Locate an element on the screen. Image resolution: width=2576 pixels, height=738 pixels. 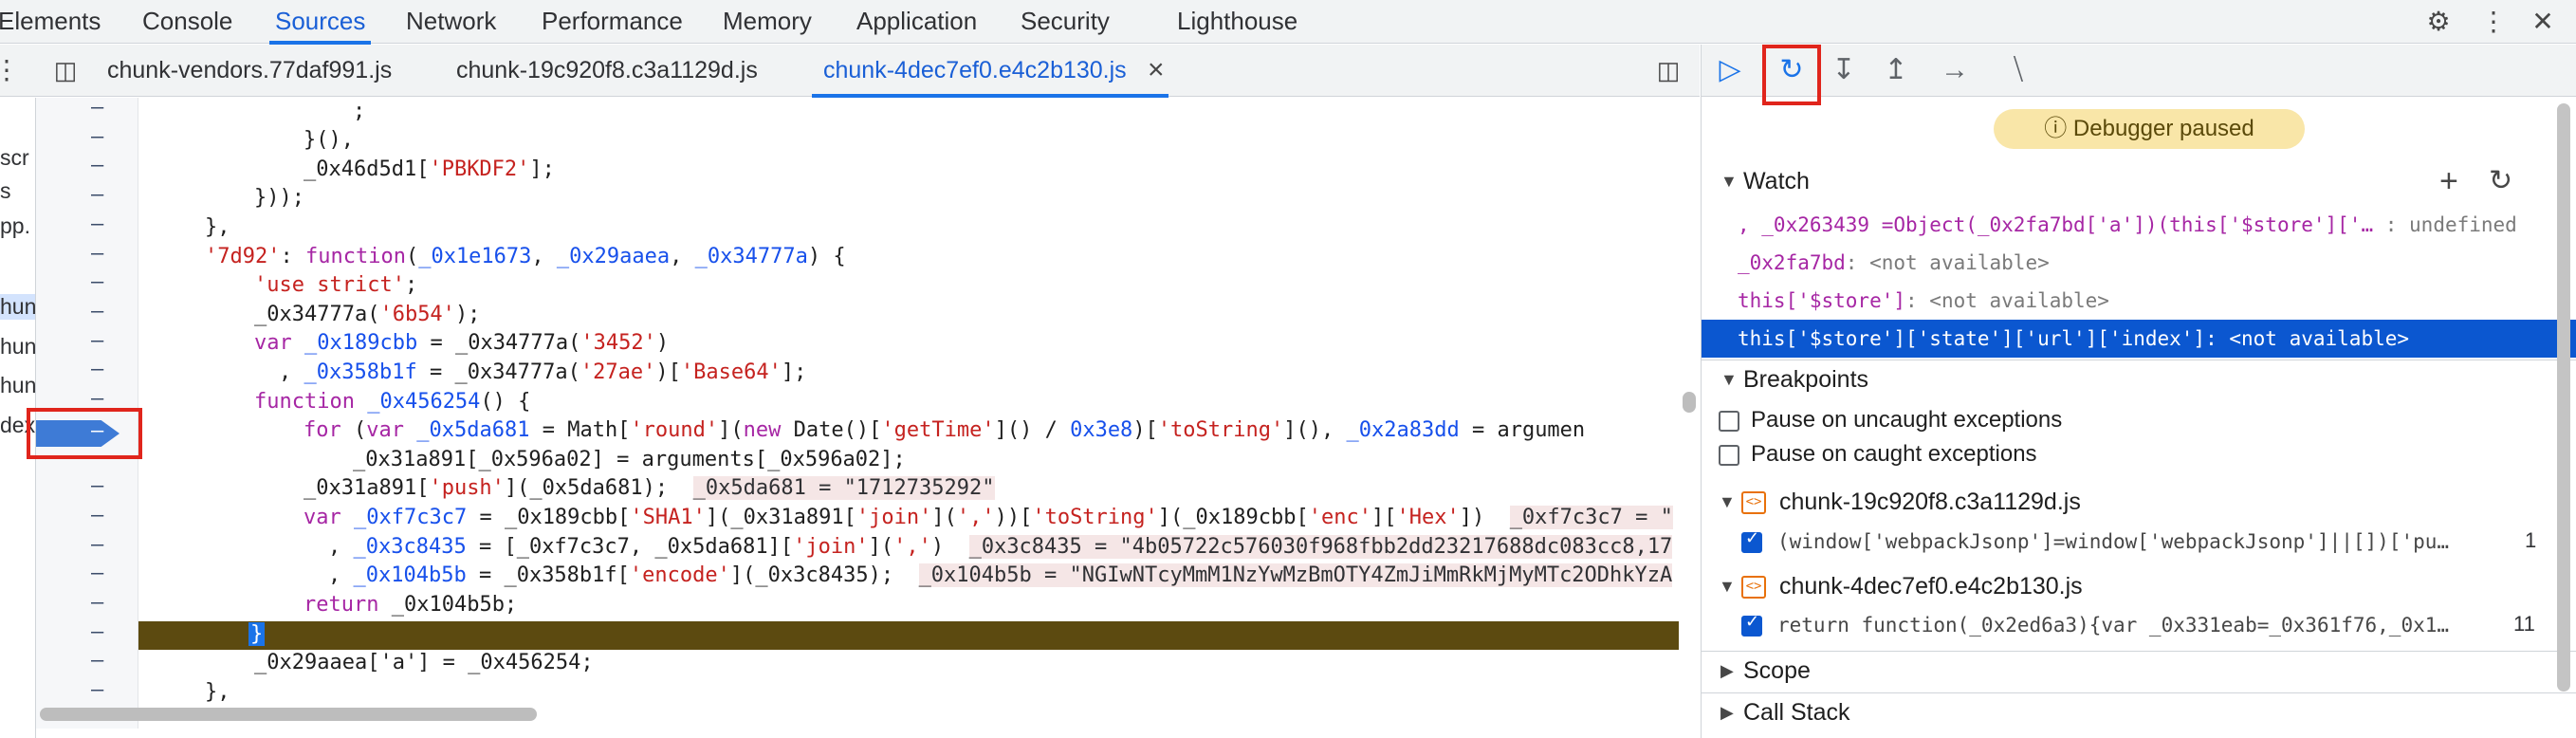
tab-security: Security is located at coordinates (1065, 22).